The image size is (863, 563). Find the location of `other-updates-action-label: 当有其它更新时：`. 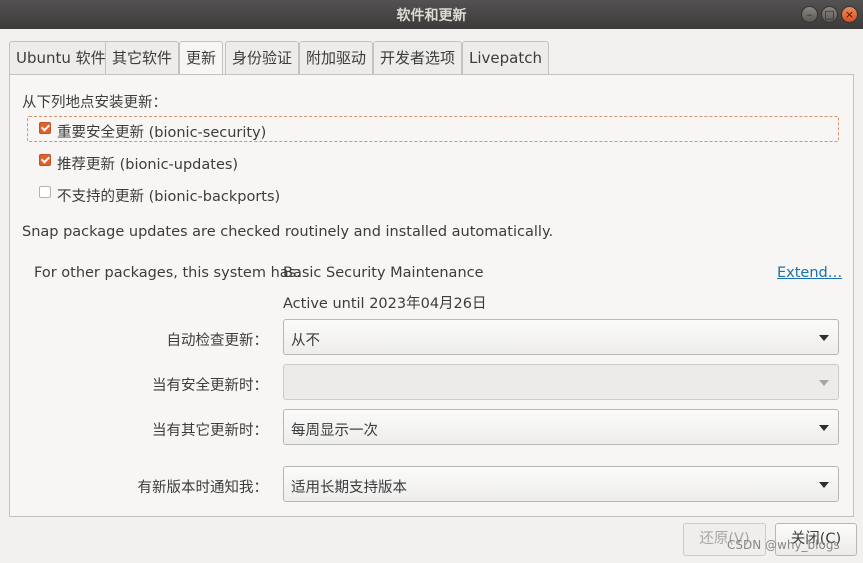

other-updates-action-label: 当有其它更新时： is located at coordinates (210, 431).